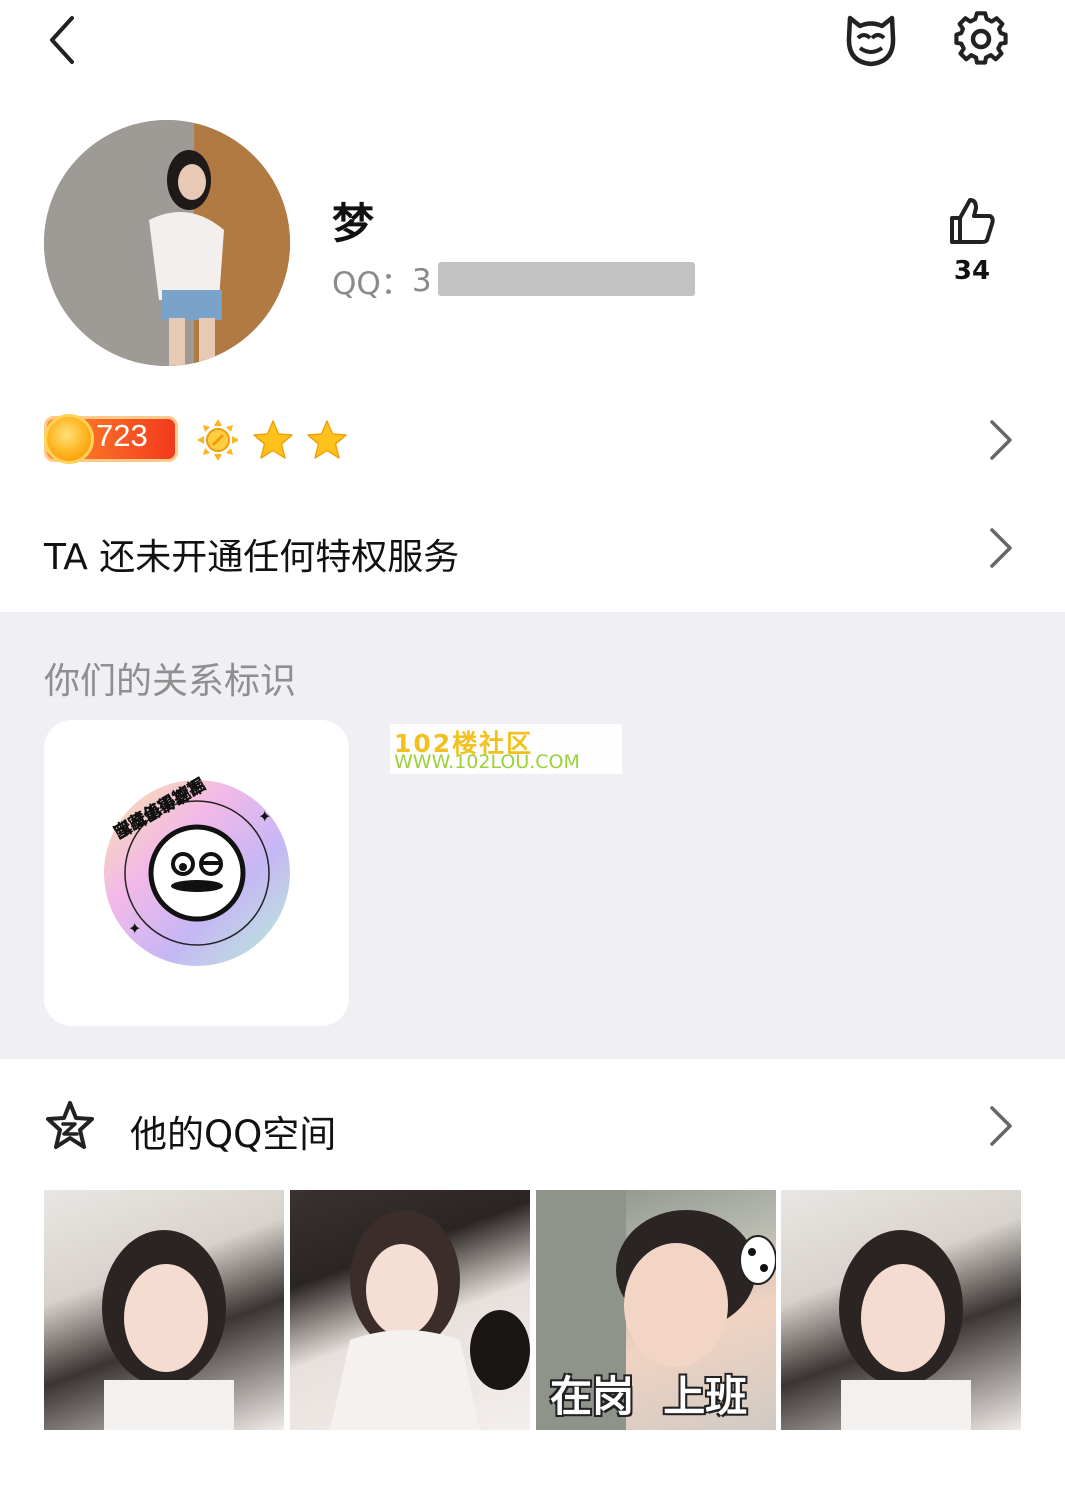 This screenshot has width=1065, height=1500. What do you see at coordinates (972, 271) in the screenshot?
I see `like-count: 34` at bounding box center [972, 271].